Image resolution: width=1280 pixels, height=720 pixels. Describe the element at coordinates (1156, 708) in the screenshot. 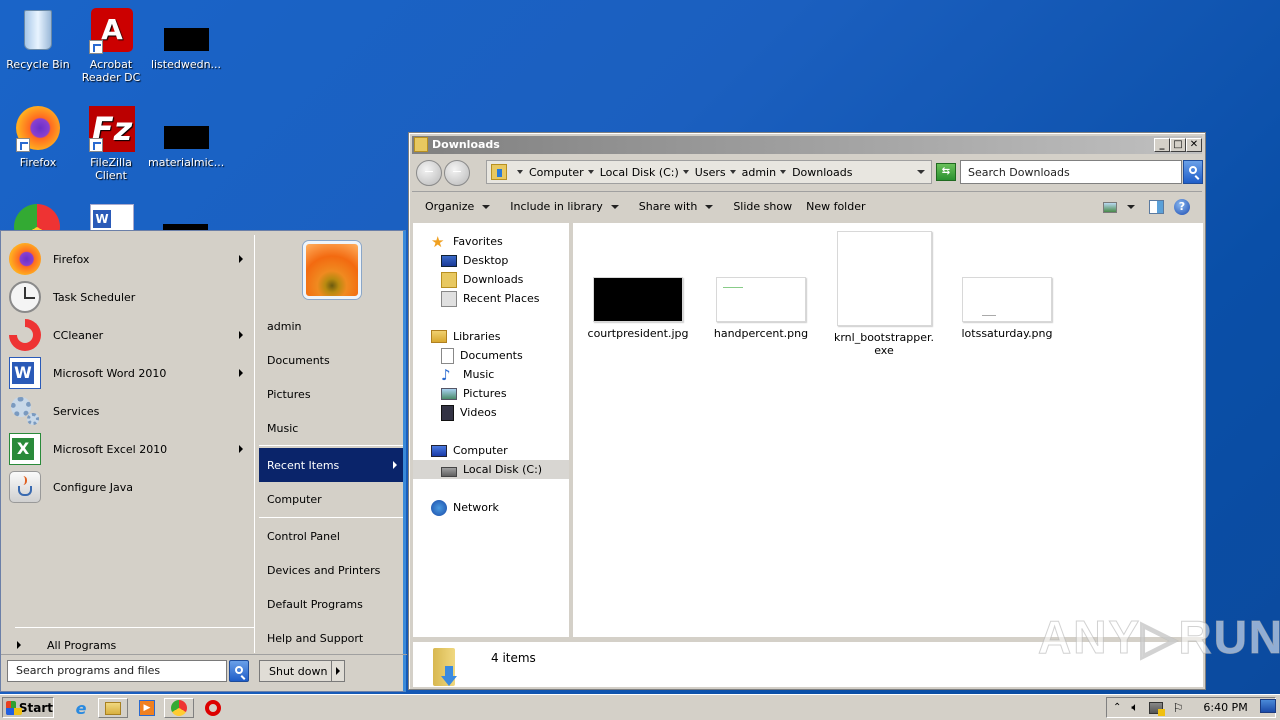

I see `network-warning-icon` at that location.